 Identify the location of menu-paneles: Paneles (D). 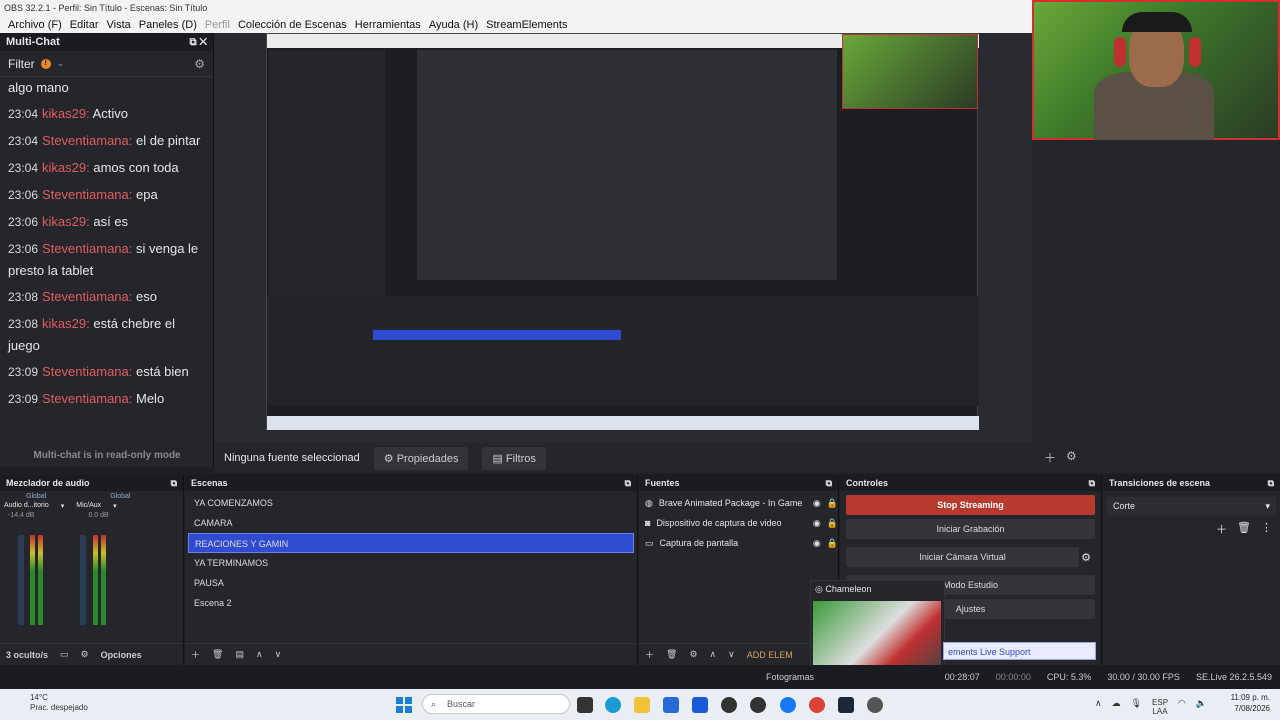
(168, 25).